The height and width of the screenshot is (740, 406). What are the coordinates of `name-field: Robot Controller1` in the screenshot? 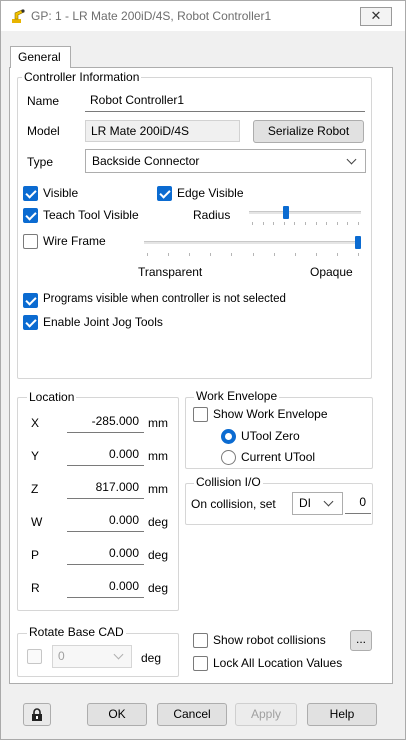 It's located at (225, 101).